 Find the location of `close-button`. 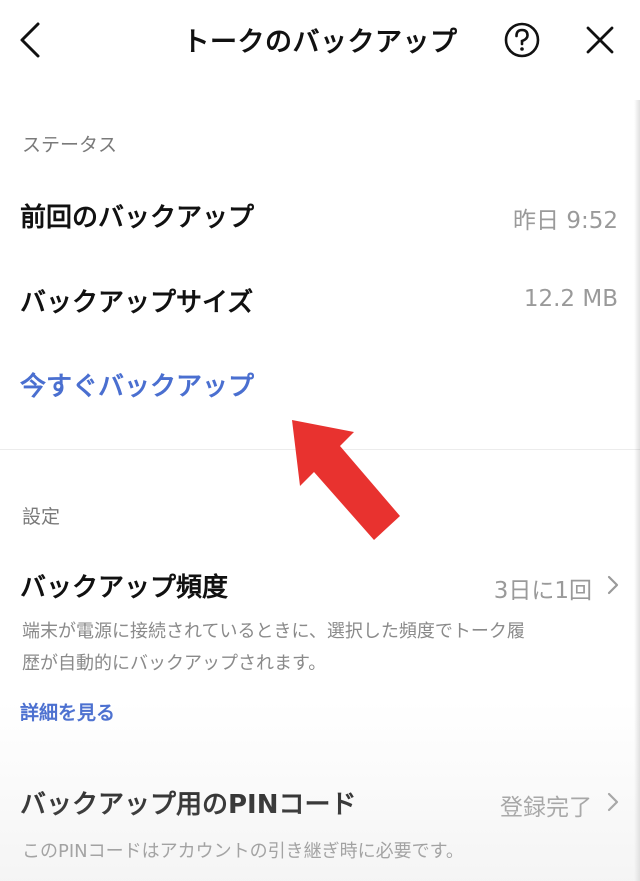

close-button is located at coordinates (600, 40).